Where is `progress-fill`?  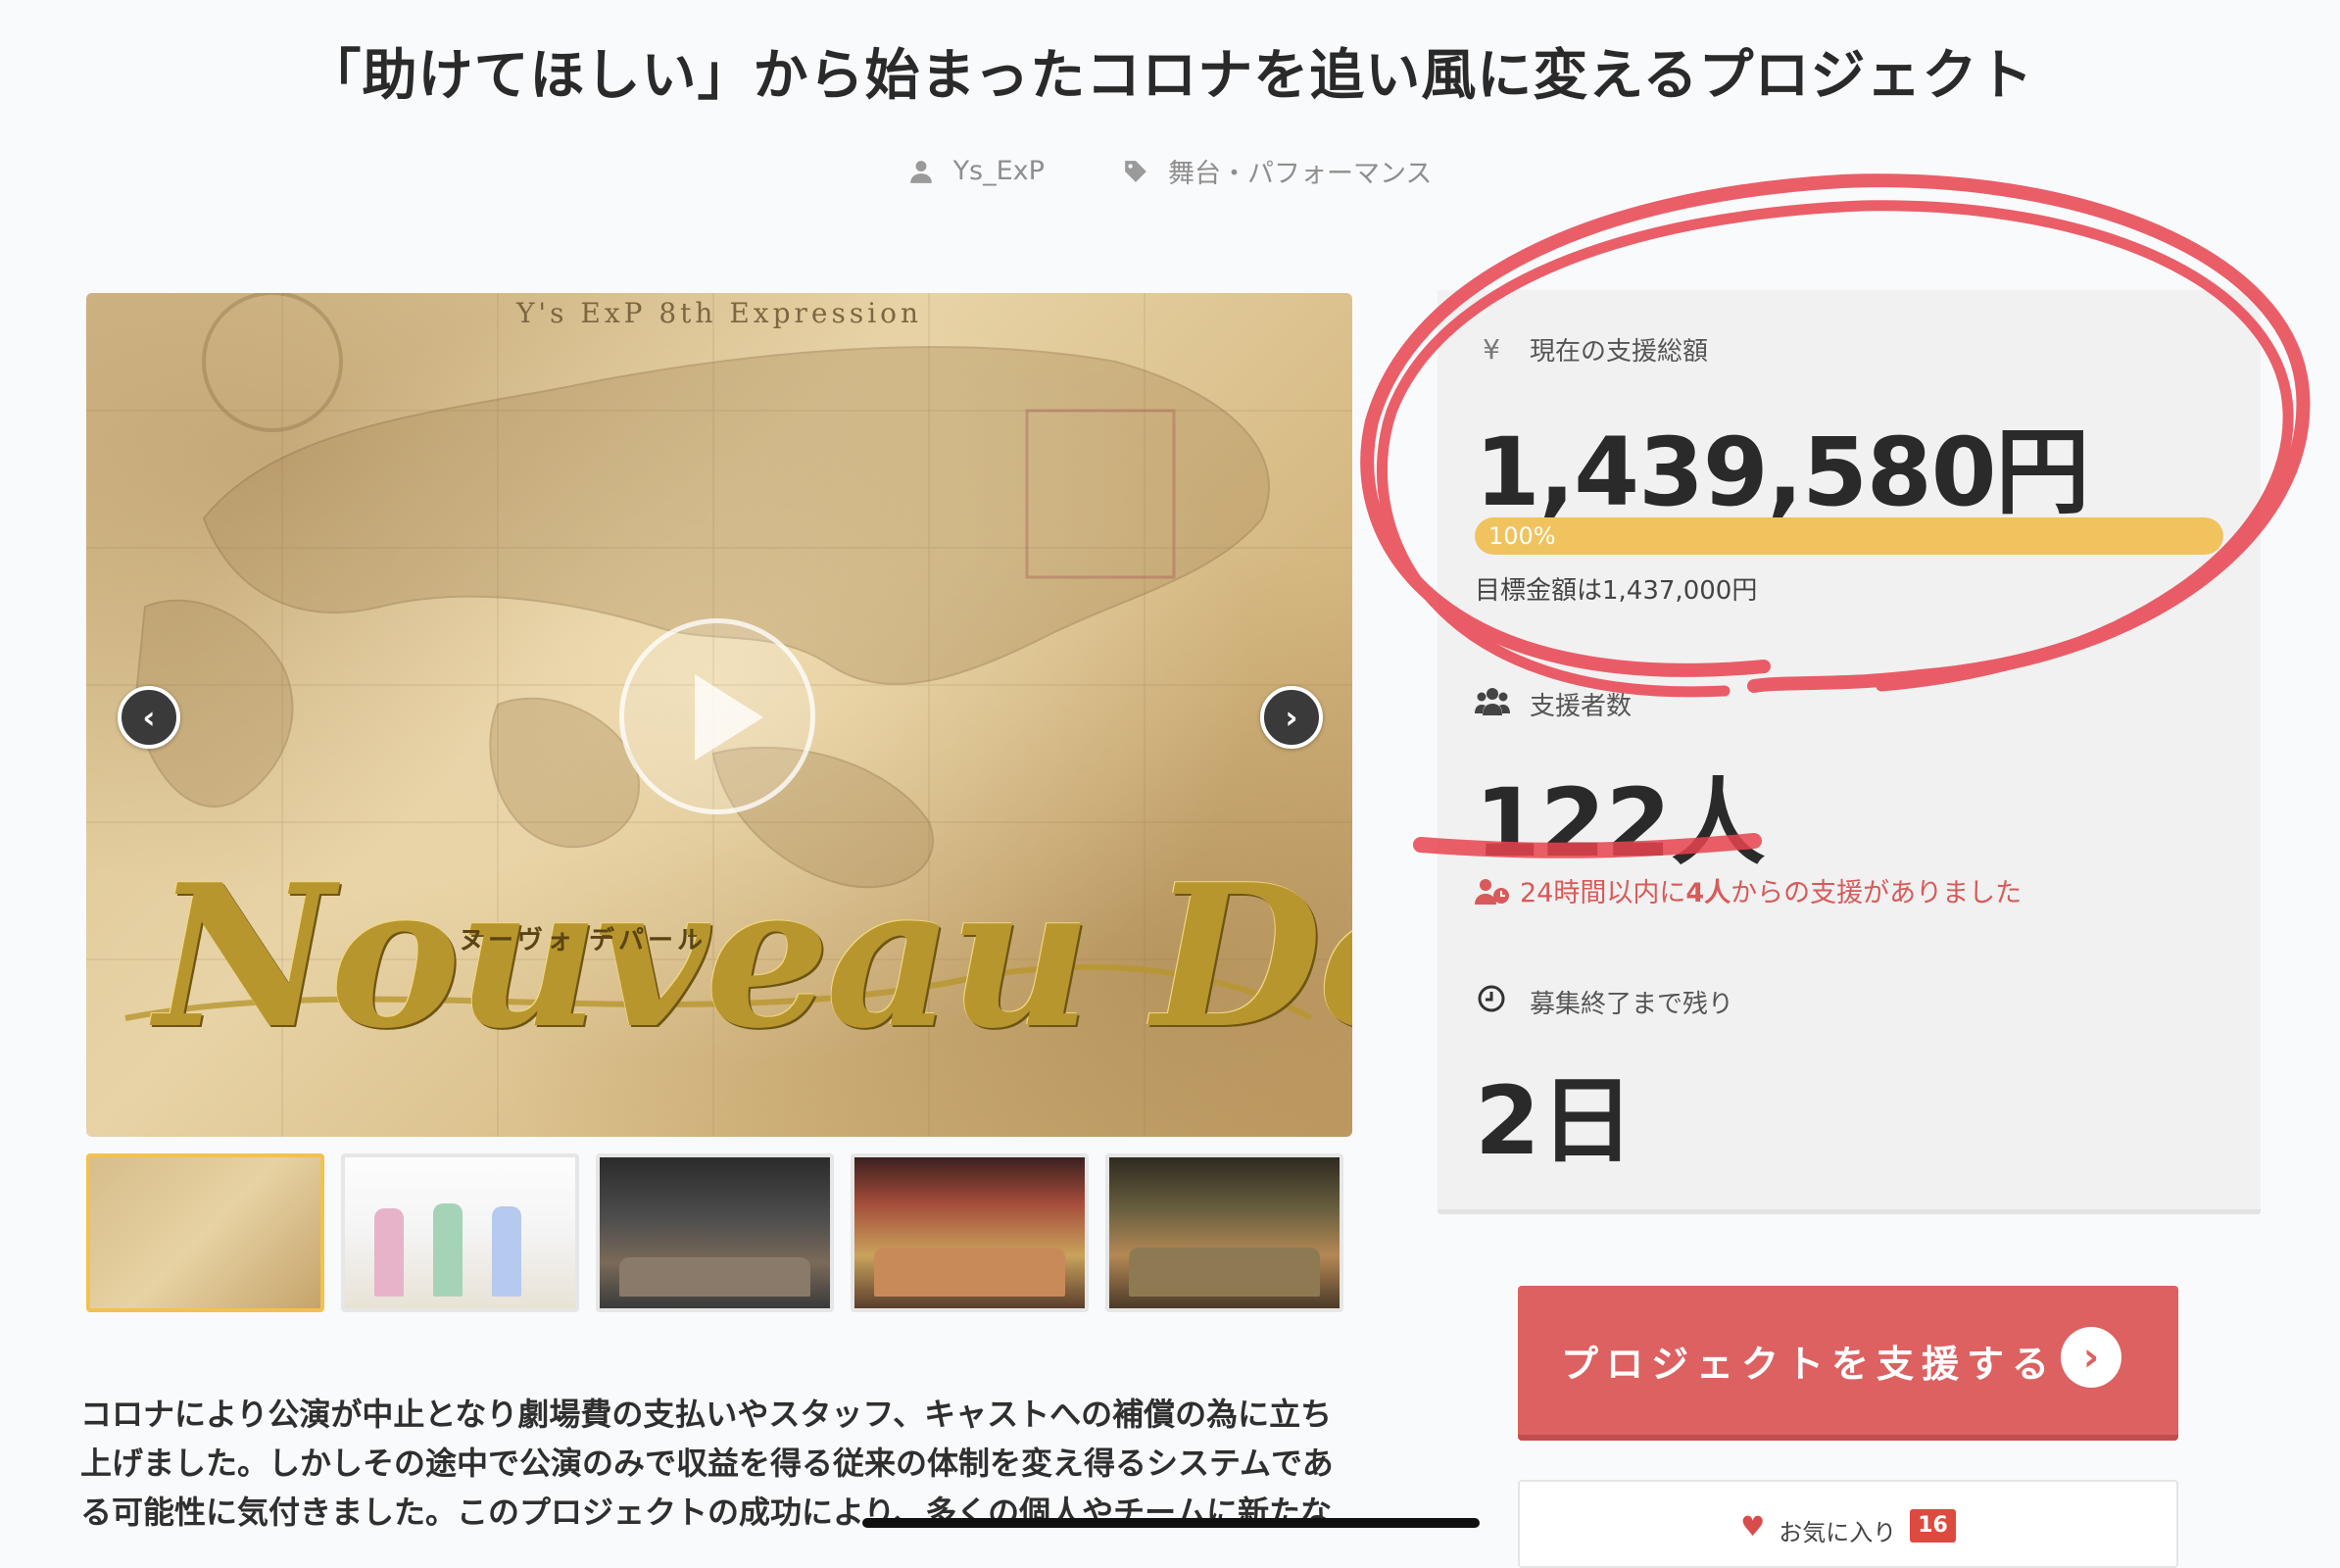
progress-fill is located at coordinates (1849, 536).